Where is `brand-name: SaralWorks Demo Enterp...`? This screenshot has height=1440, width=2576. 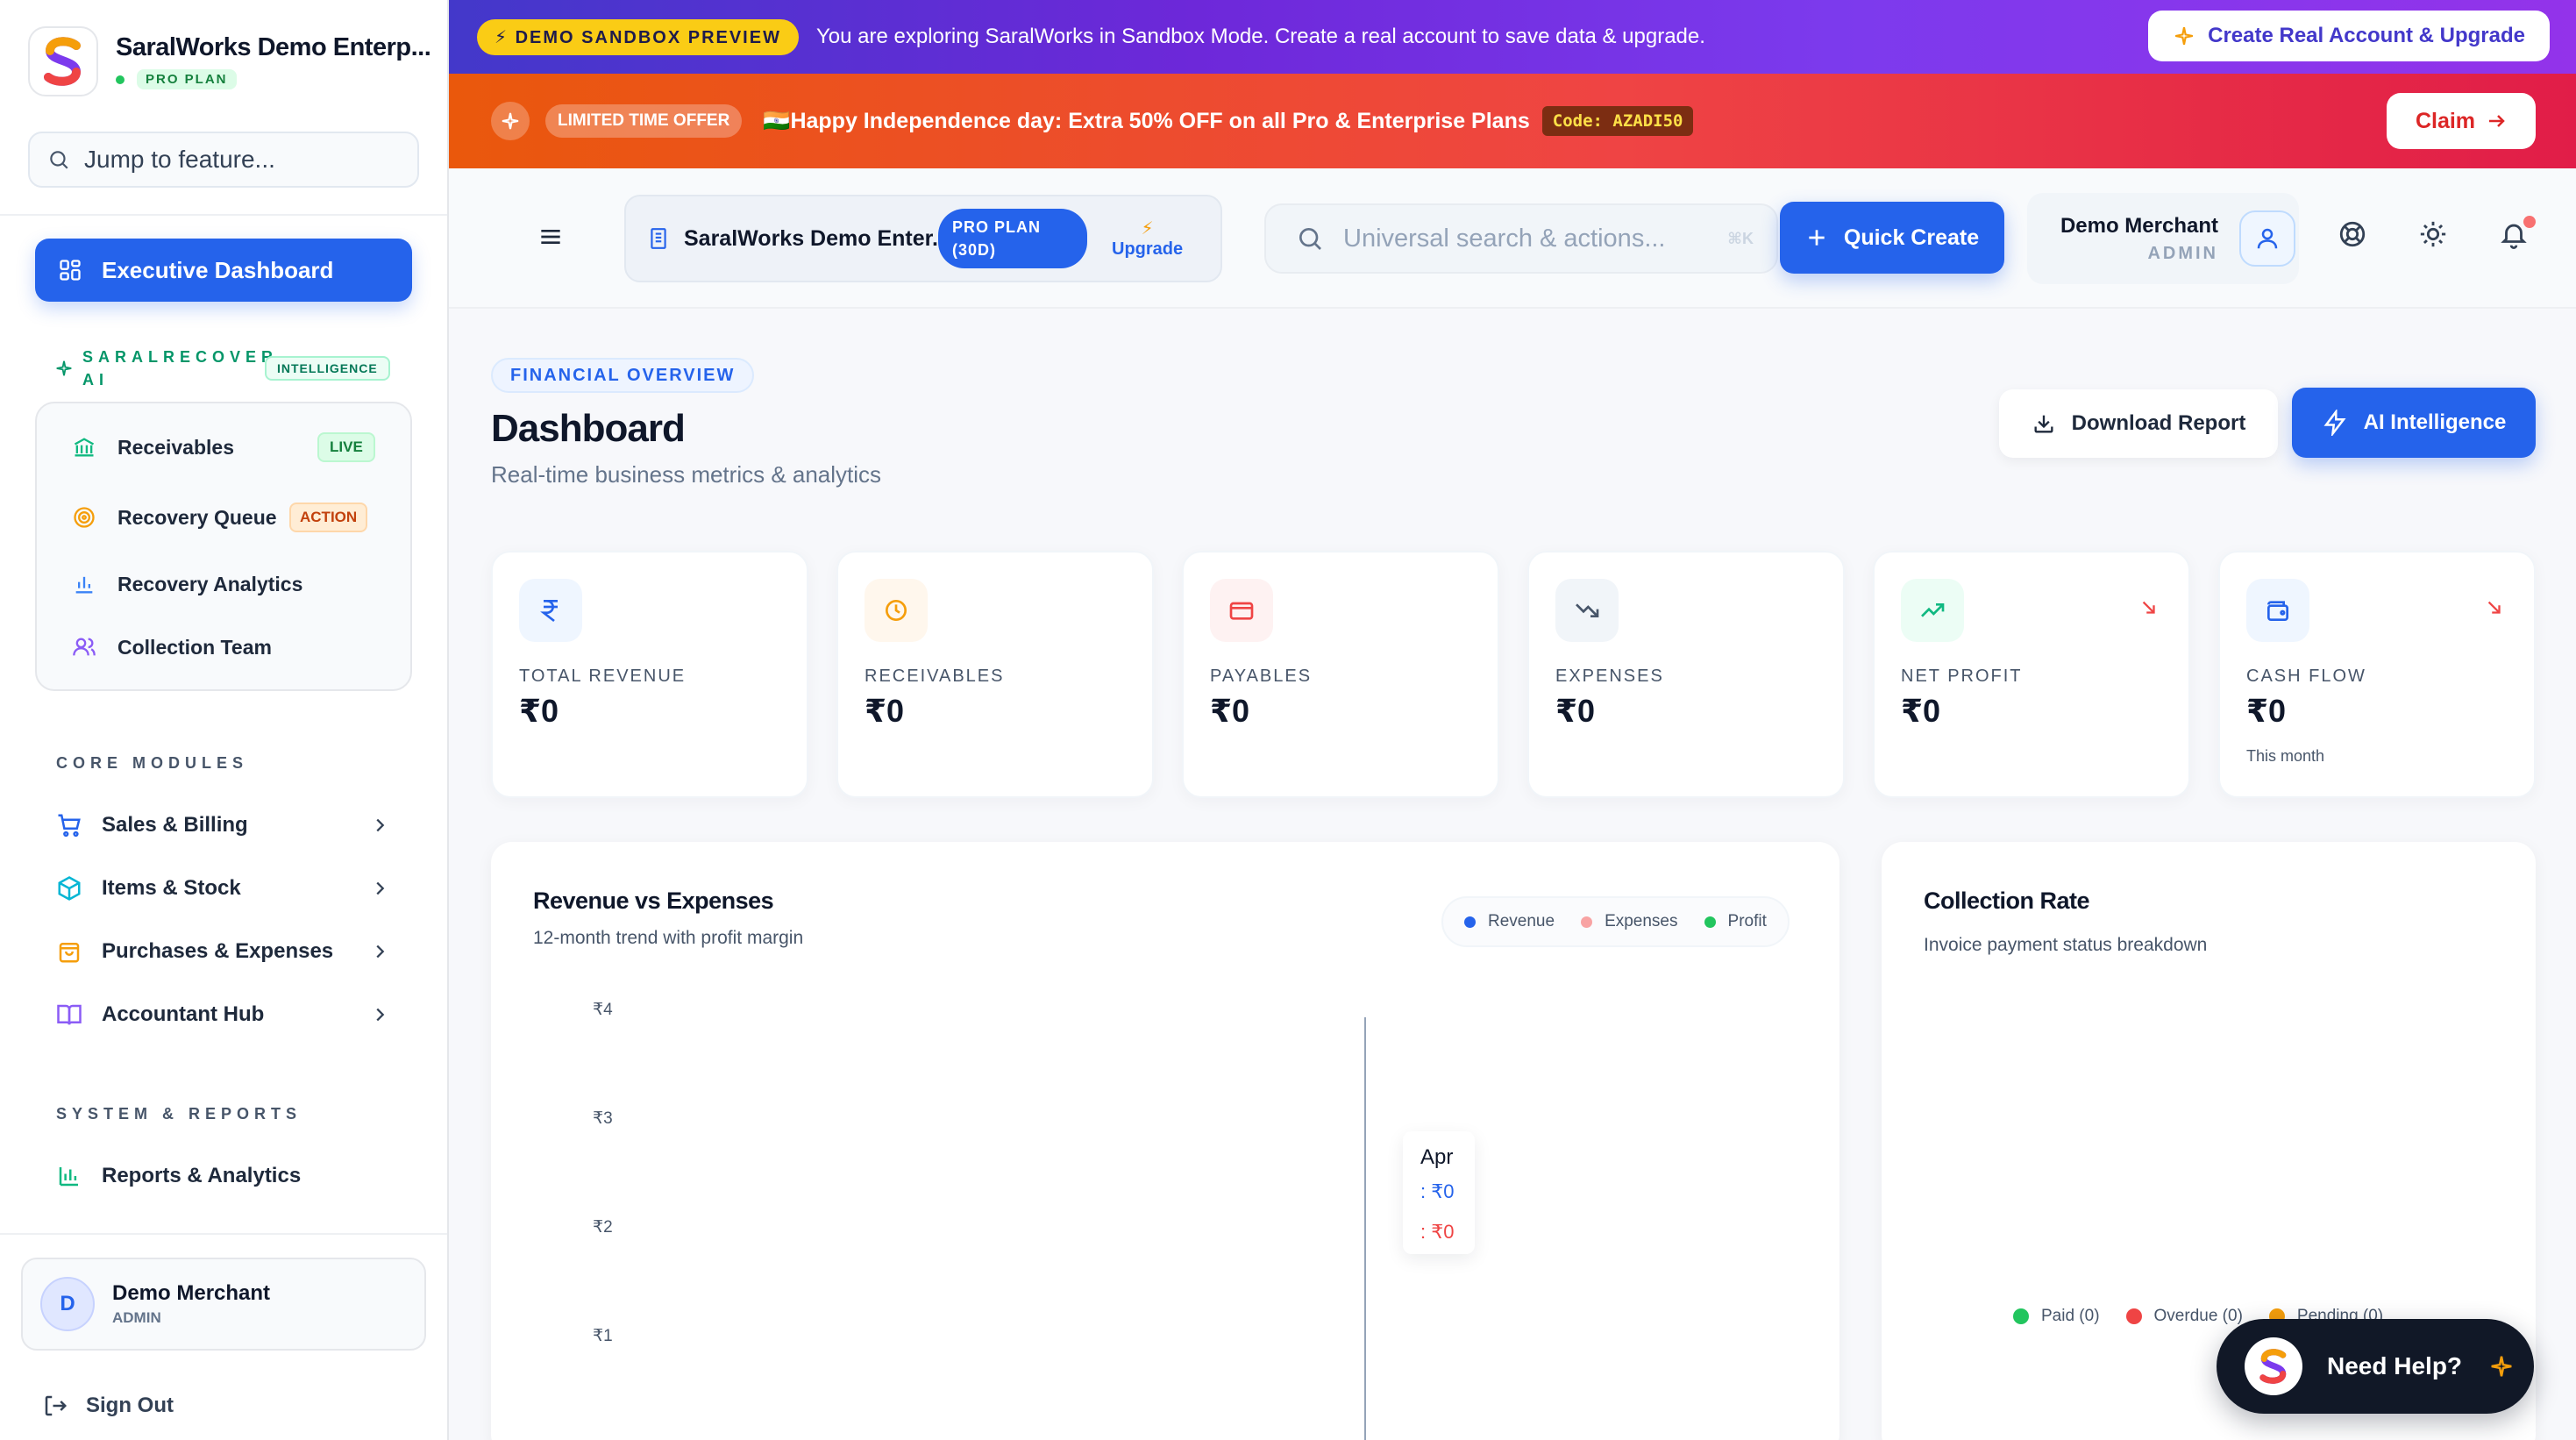 brand-name: SaralWorks Demo Enterp... is located at coordinates (273, 47).